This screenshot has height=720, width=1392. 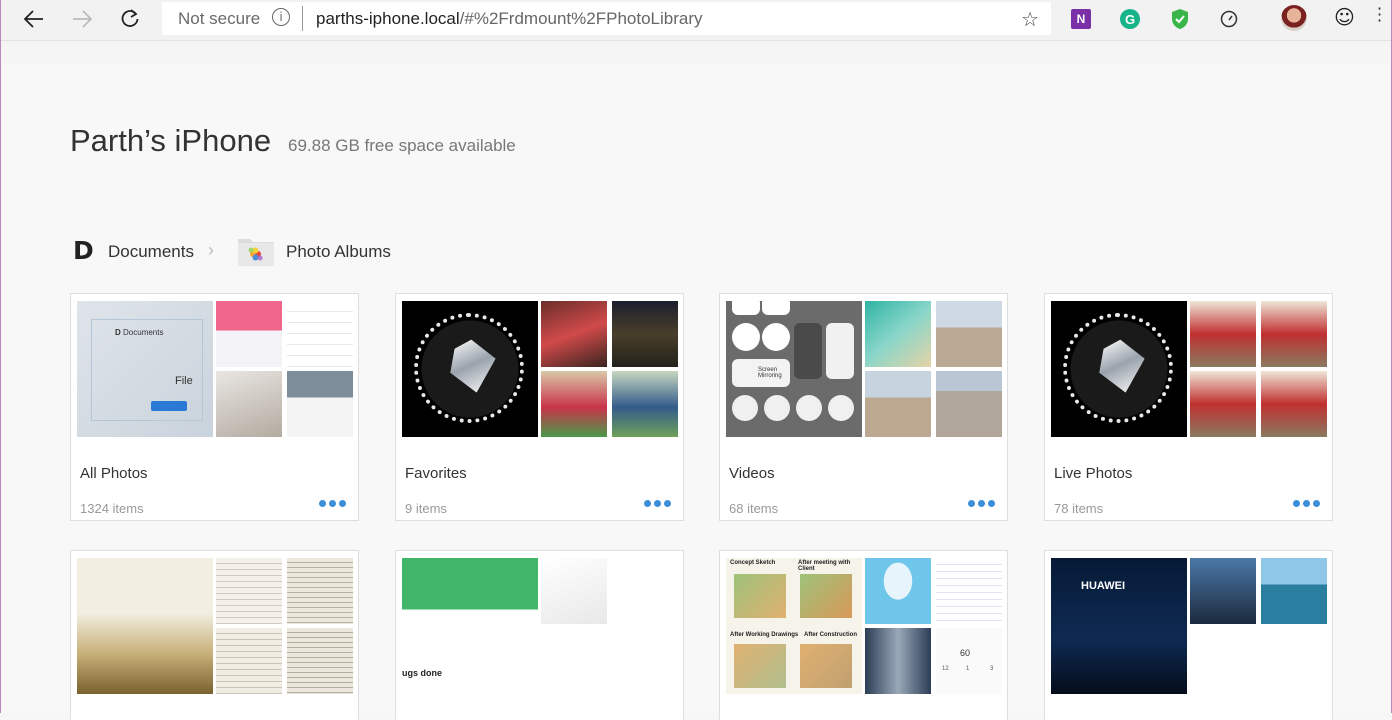 I want to click on album-cover-image: D Documents File, so click(x=145, y=369).